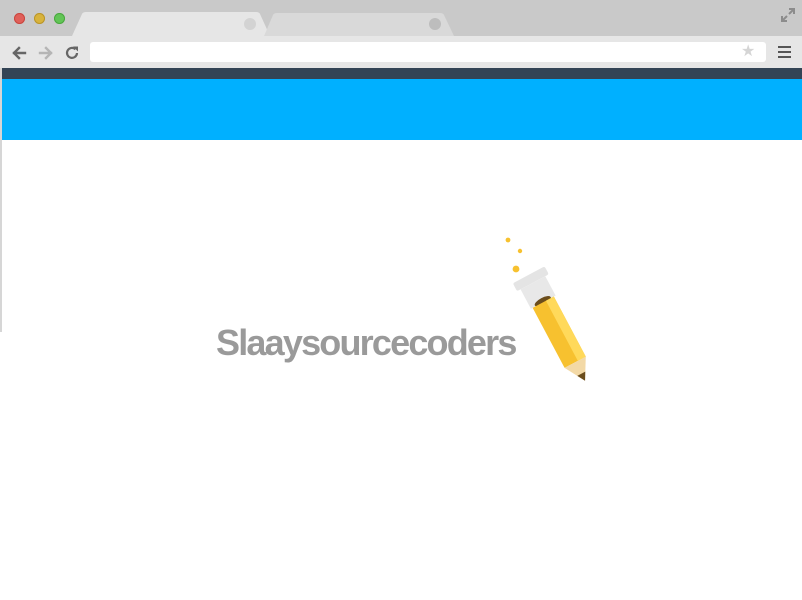 This screenshot has width=802, height=600. Describe the element at coordinates (19, 53) in the screenshot. I see `back-button` at that location.